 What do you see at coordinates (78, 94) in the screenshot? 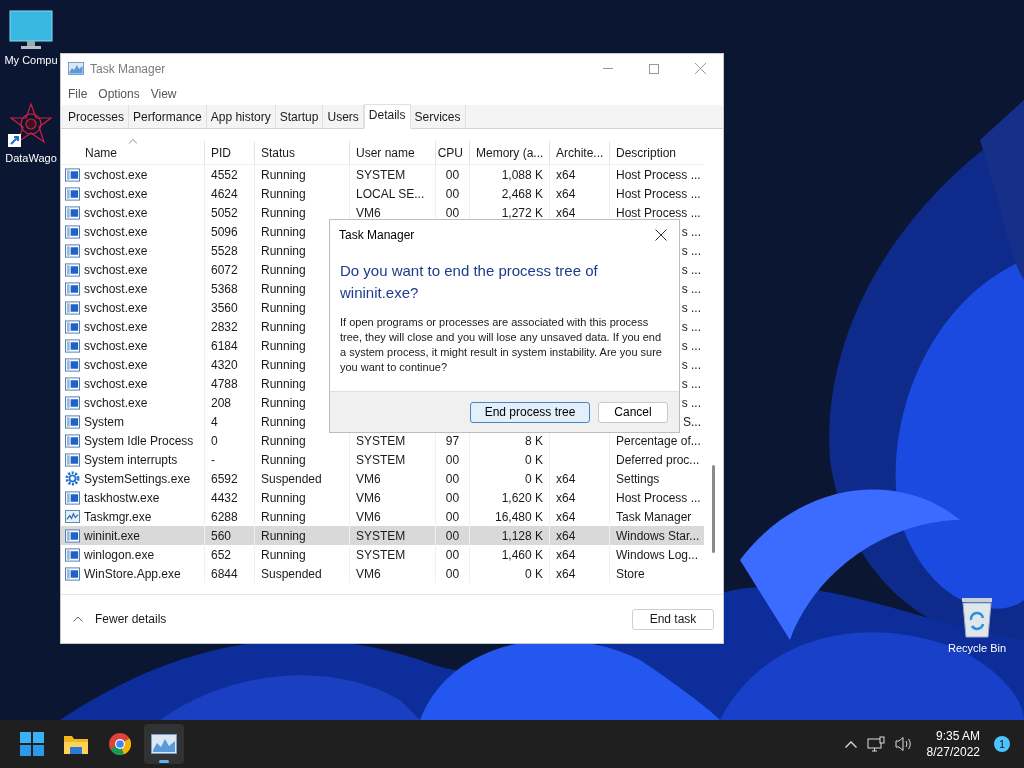
I see `menu-item: File` at bounding box center [78, 94].